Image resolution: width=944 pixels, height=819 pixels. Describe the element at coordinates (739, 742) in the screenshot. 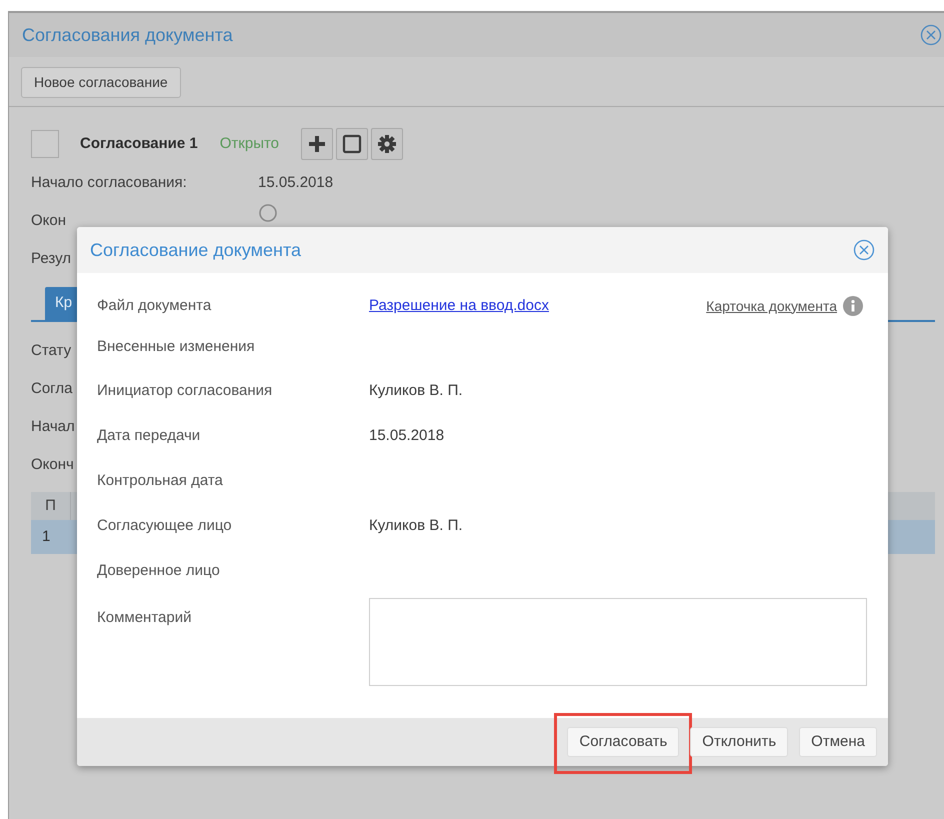

I see `dialog-button: Отклонить` at that location.